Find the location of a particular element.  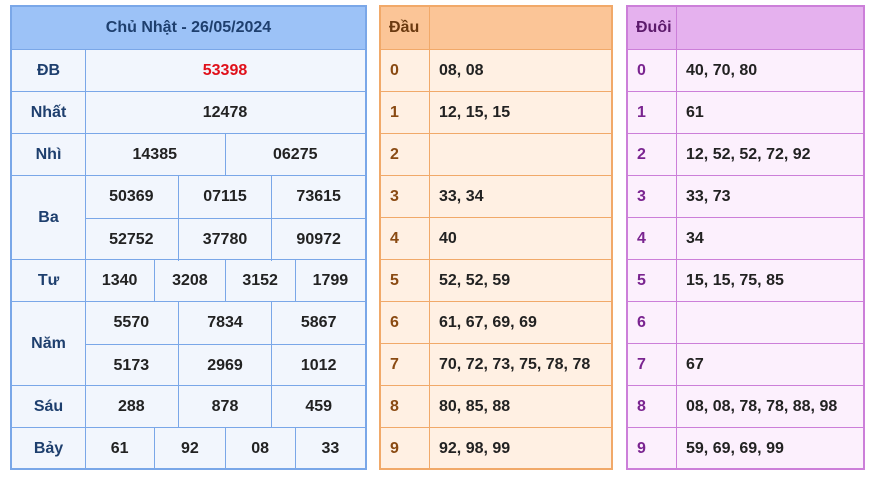

dau-digit: 1 is located at coordinates (405, 112).